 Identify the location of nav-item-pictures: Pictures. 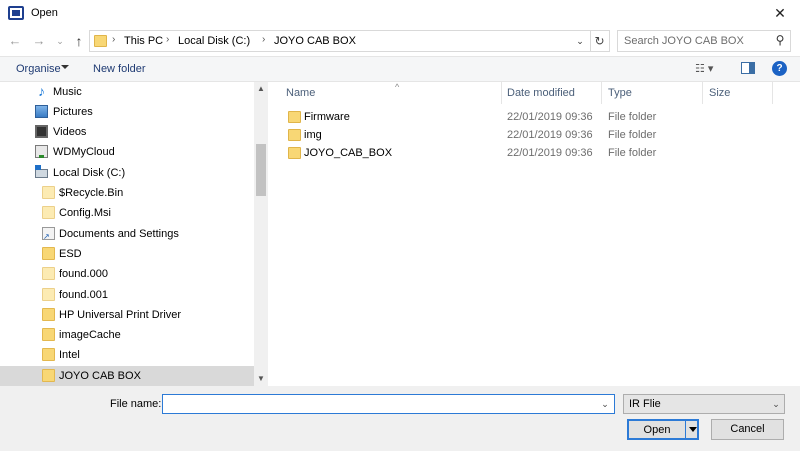
(127, 112).